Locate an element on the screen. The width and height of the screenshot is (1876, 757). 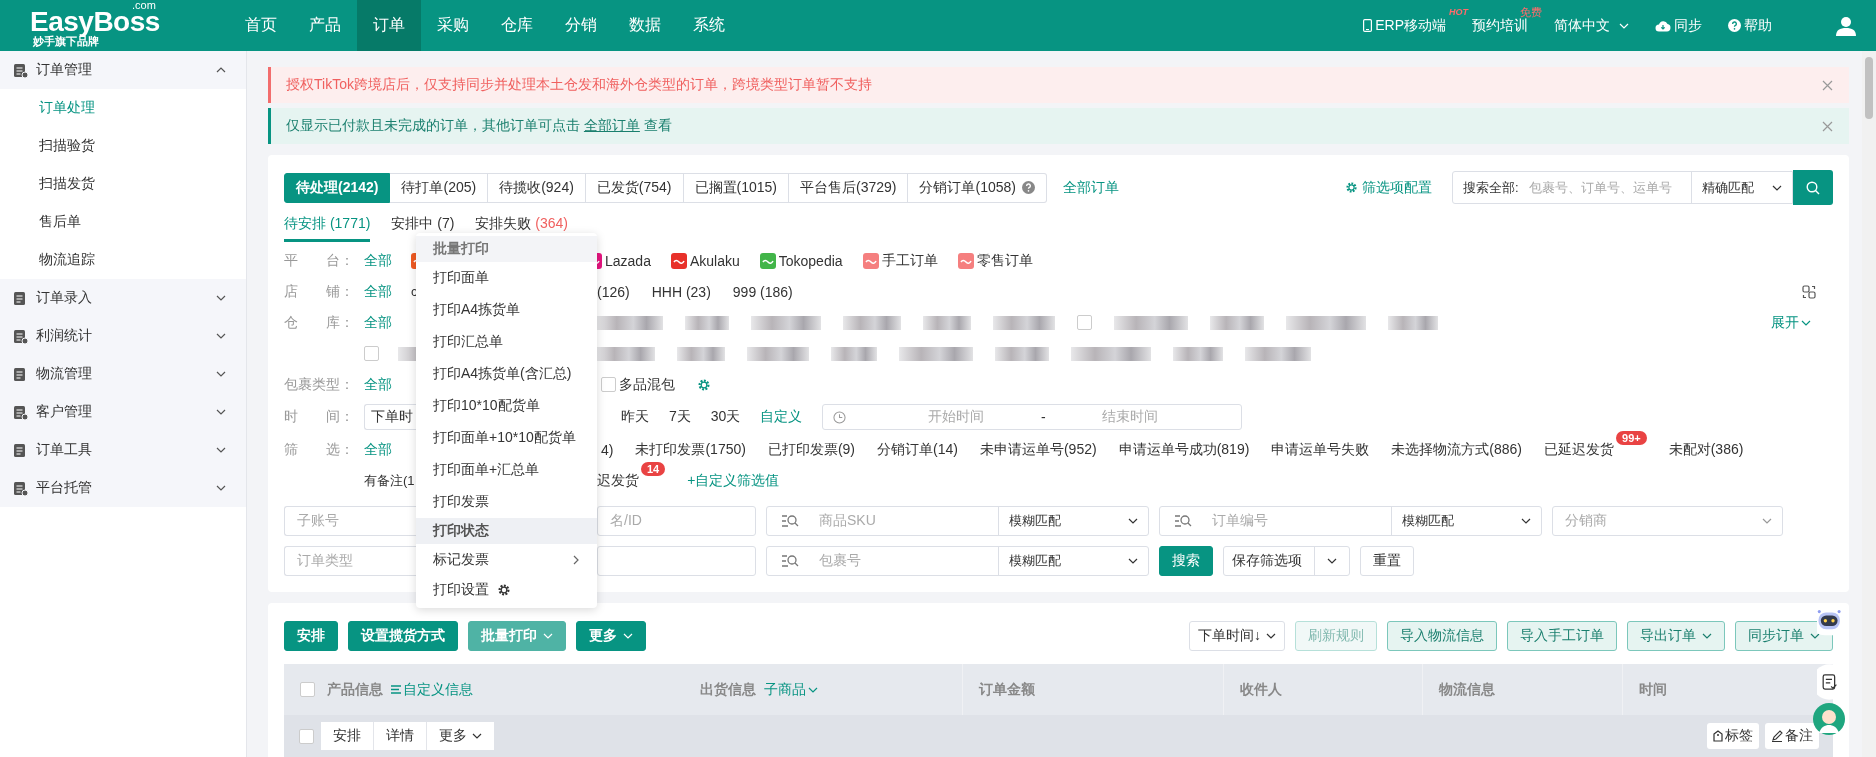
nav-tab: 首页 is located at coordinates (261, 25).